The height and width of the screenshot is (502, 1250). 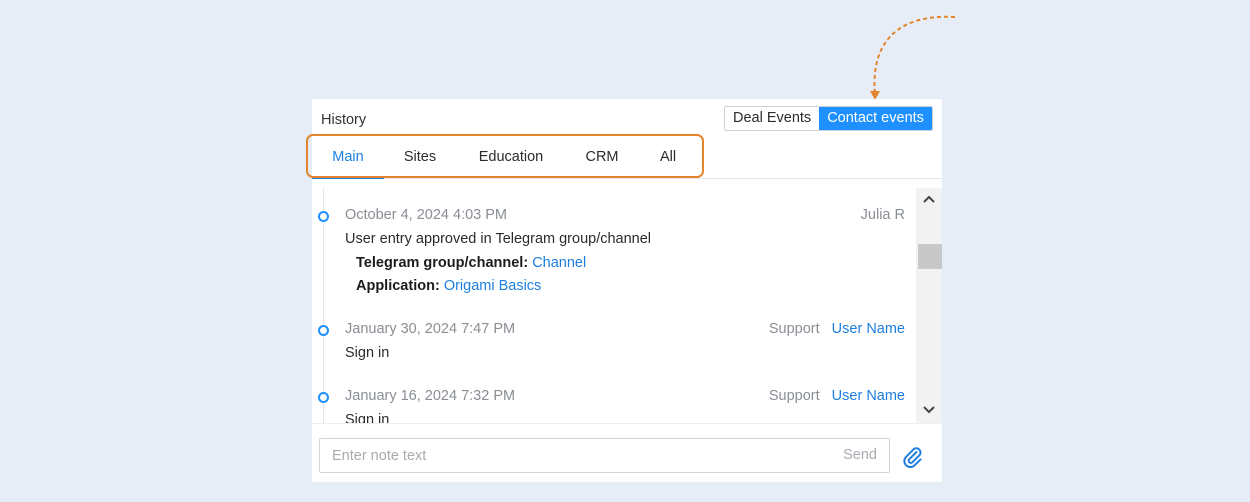 What do you see at coordinates (772, 118) in the screenshot?
I see `deal-events-button: Deal Events` at bounding box center [772, 118].